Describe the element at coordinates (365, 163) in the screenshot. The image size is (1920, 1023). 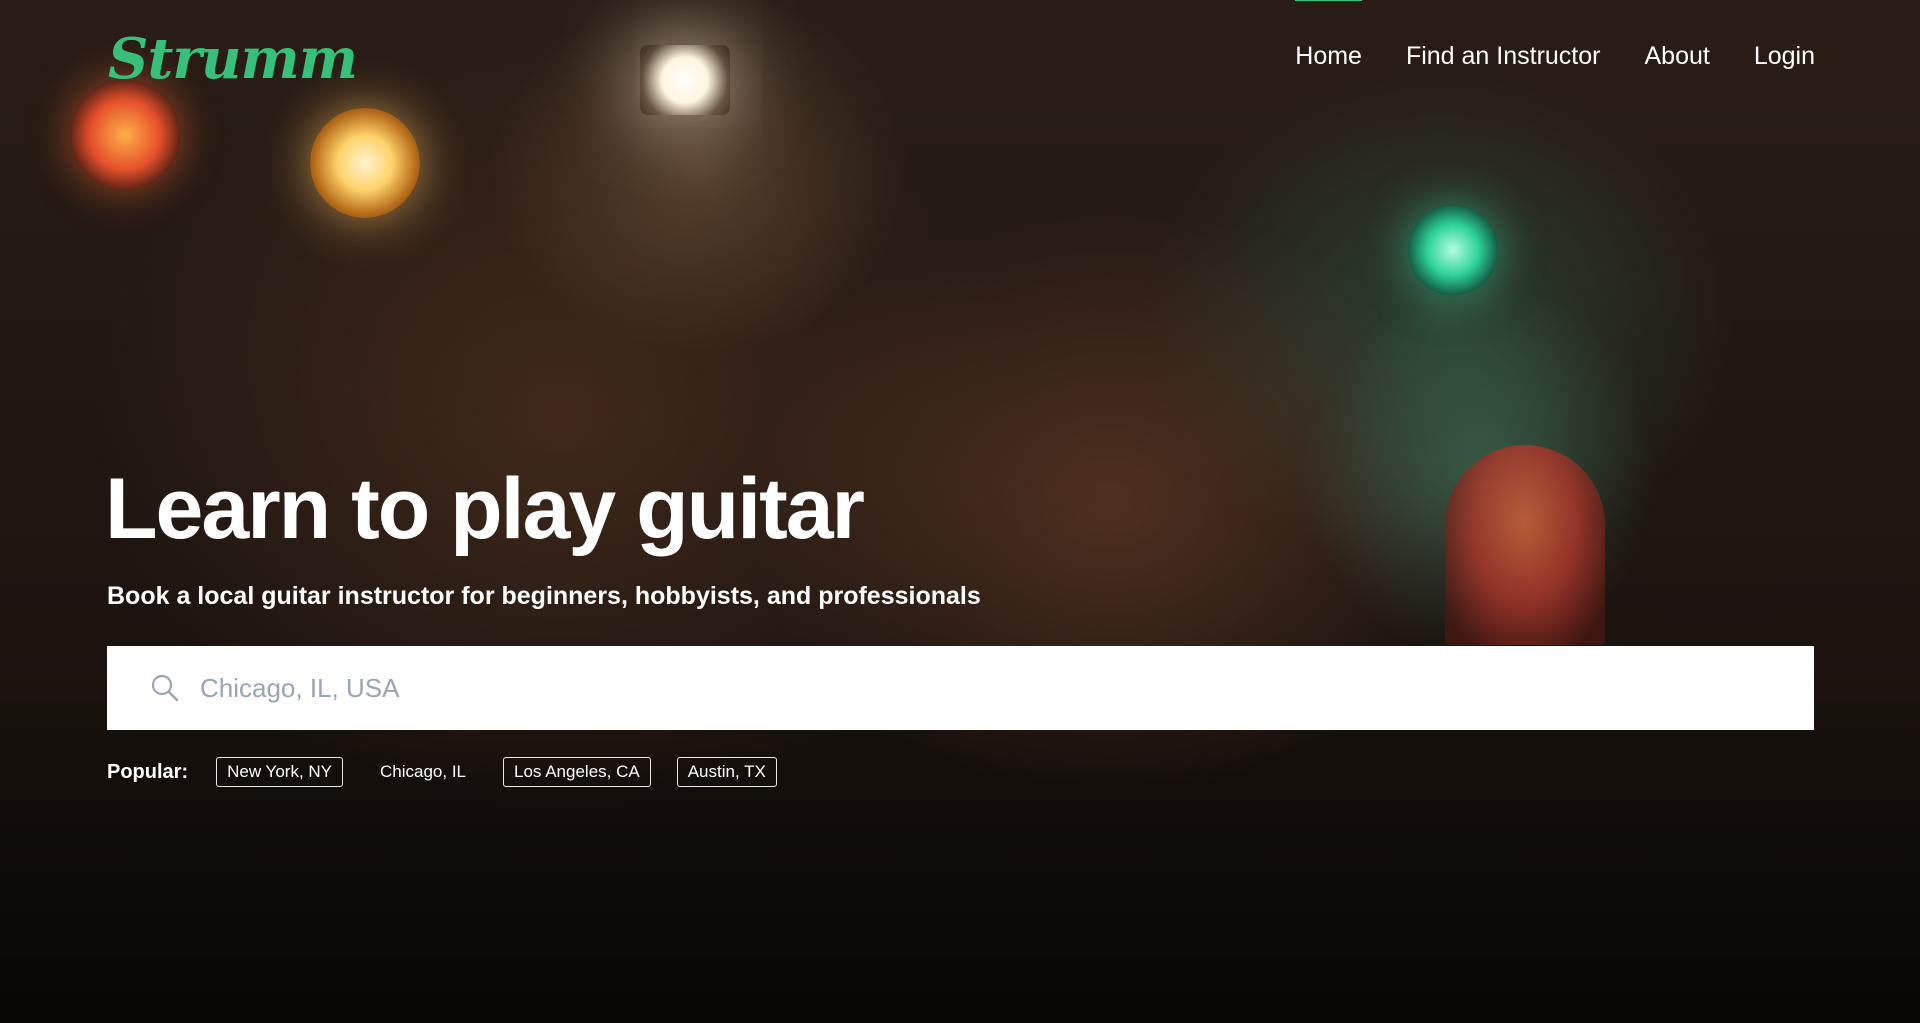
I see `stage-light-amber` at that location.